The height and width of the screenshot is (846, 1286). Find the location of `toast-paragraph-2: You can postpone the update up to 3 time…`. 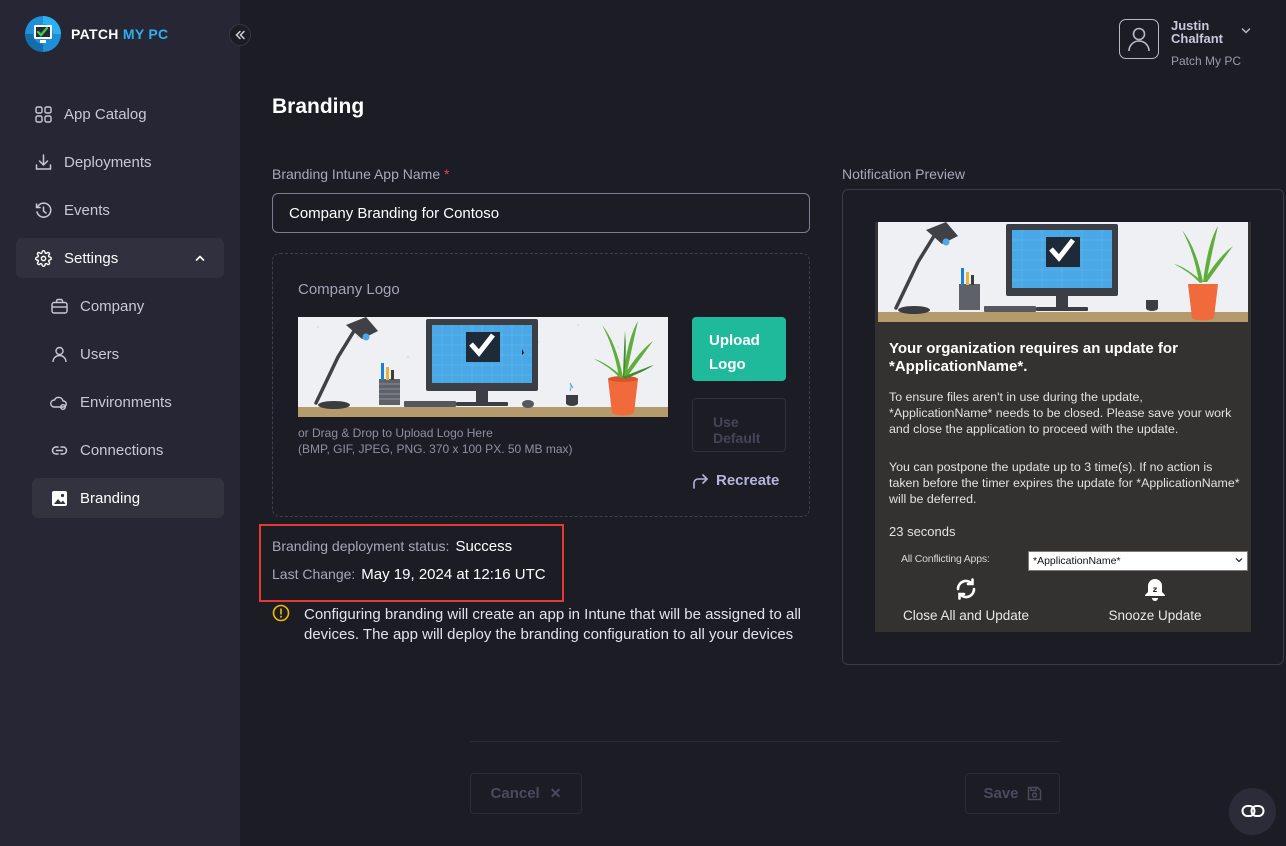

toast-paragraph-2: You can postpone the update up to 3 time… is located at coordinates (1064, 483).